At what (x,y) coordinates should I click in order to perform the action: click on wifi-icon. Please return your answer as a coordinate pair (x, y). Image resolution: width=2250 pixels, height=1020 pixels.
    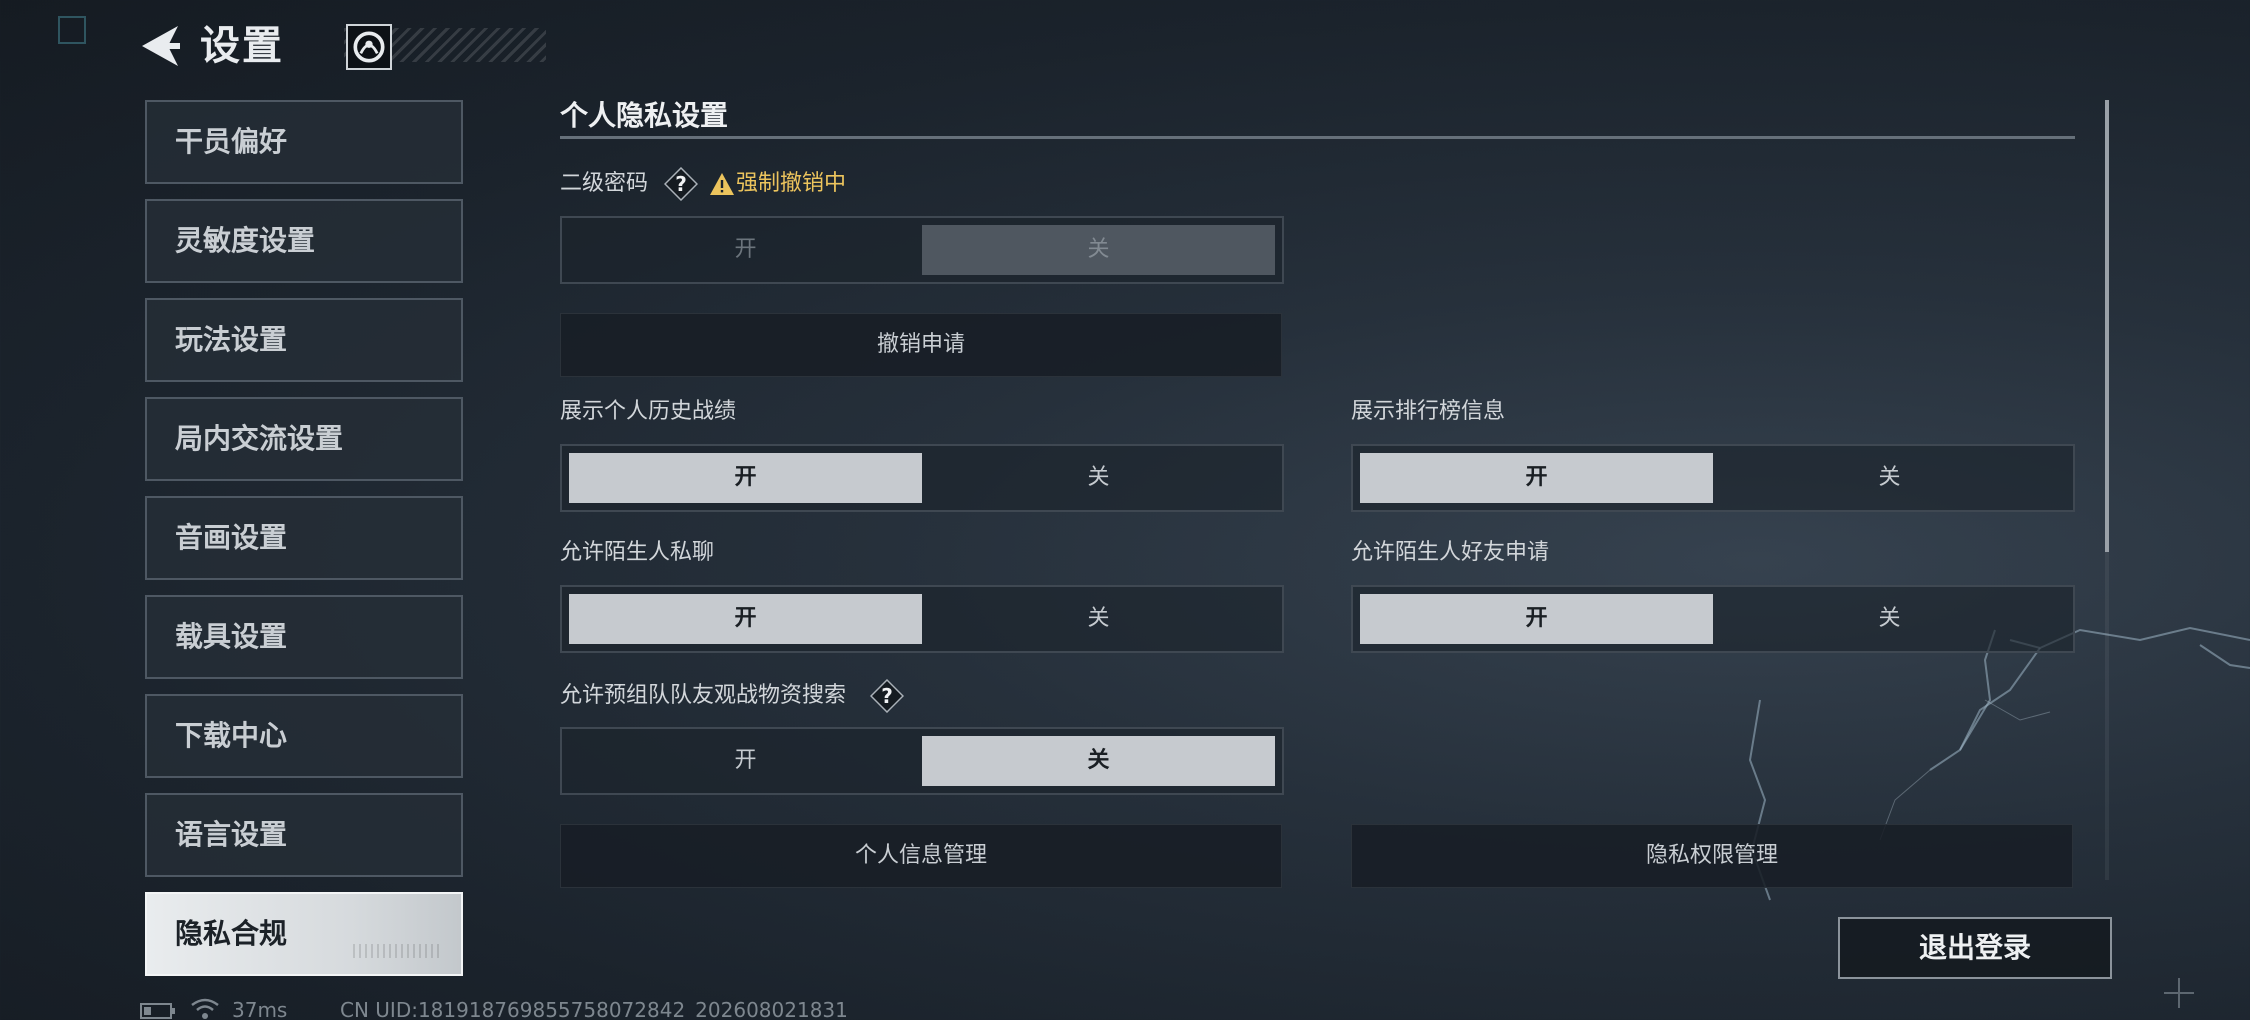
    Looking at the image, I should click on (205, 1008).